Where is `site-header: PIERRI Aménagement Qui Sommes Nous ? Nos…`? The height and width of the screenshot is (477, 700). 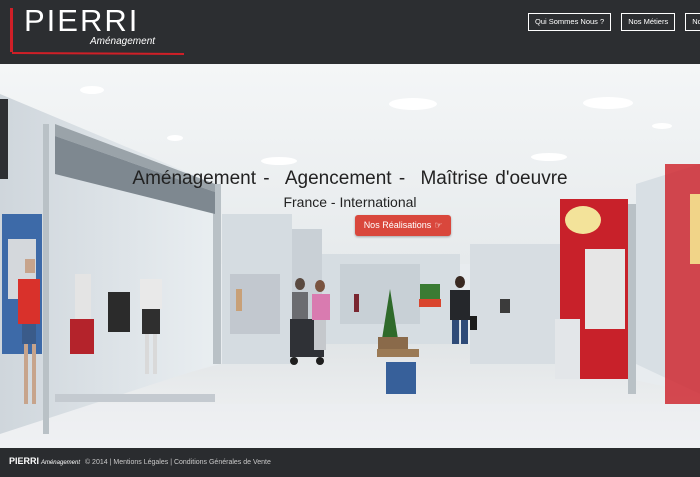
site-header: PIERRI Aménagement Qui Sommes Nous ? Nos… is located at coordinates (350, 32).